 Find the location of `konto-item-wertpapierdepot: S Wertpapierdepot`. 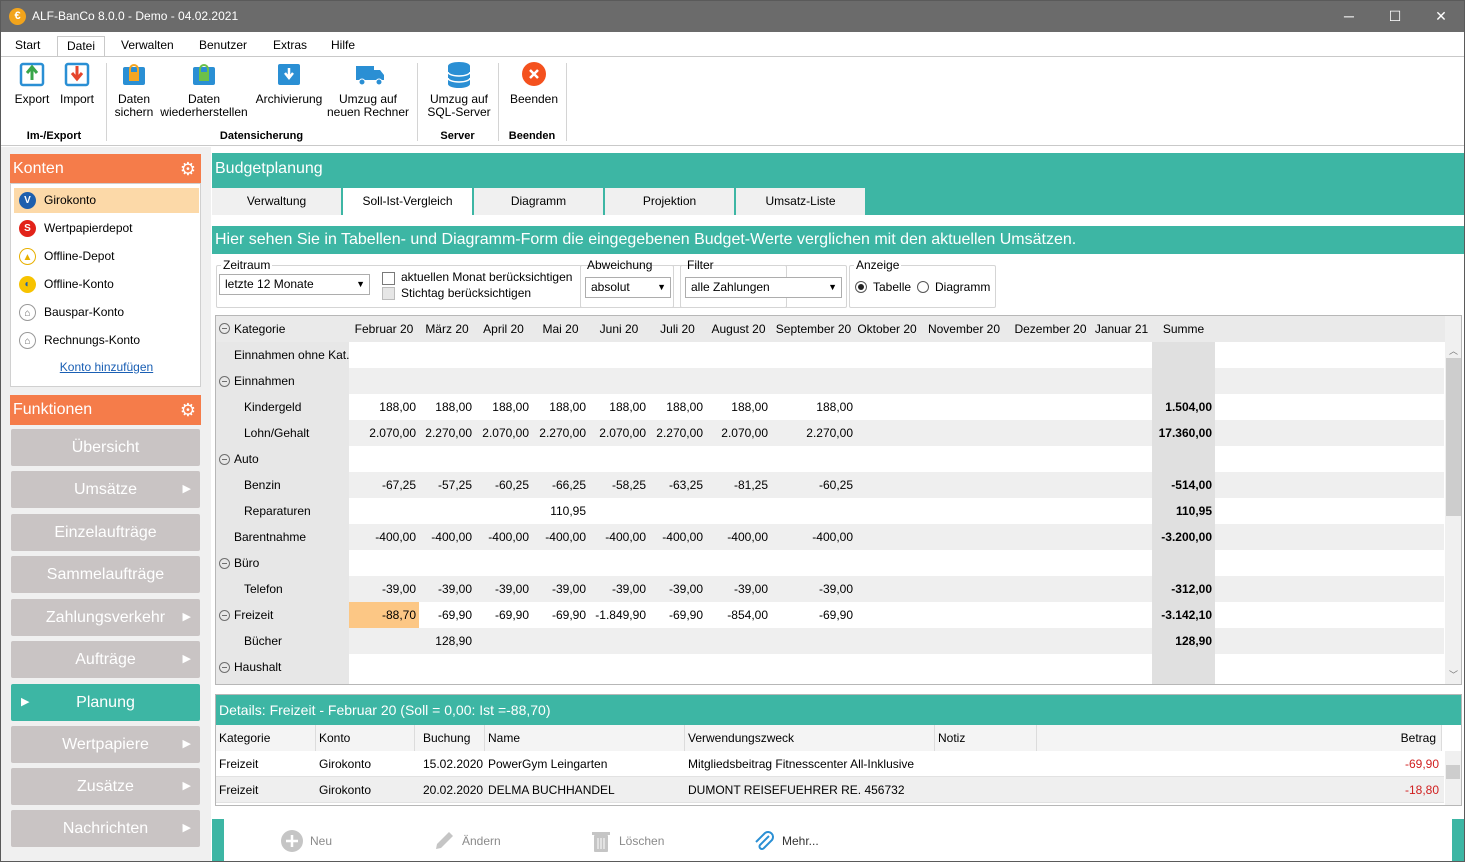

konto-item-wertpapierdepot: S Wertpapierdepot is located at coordinates (106, 228).